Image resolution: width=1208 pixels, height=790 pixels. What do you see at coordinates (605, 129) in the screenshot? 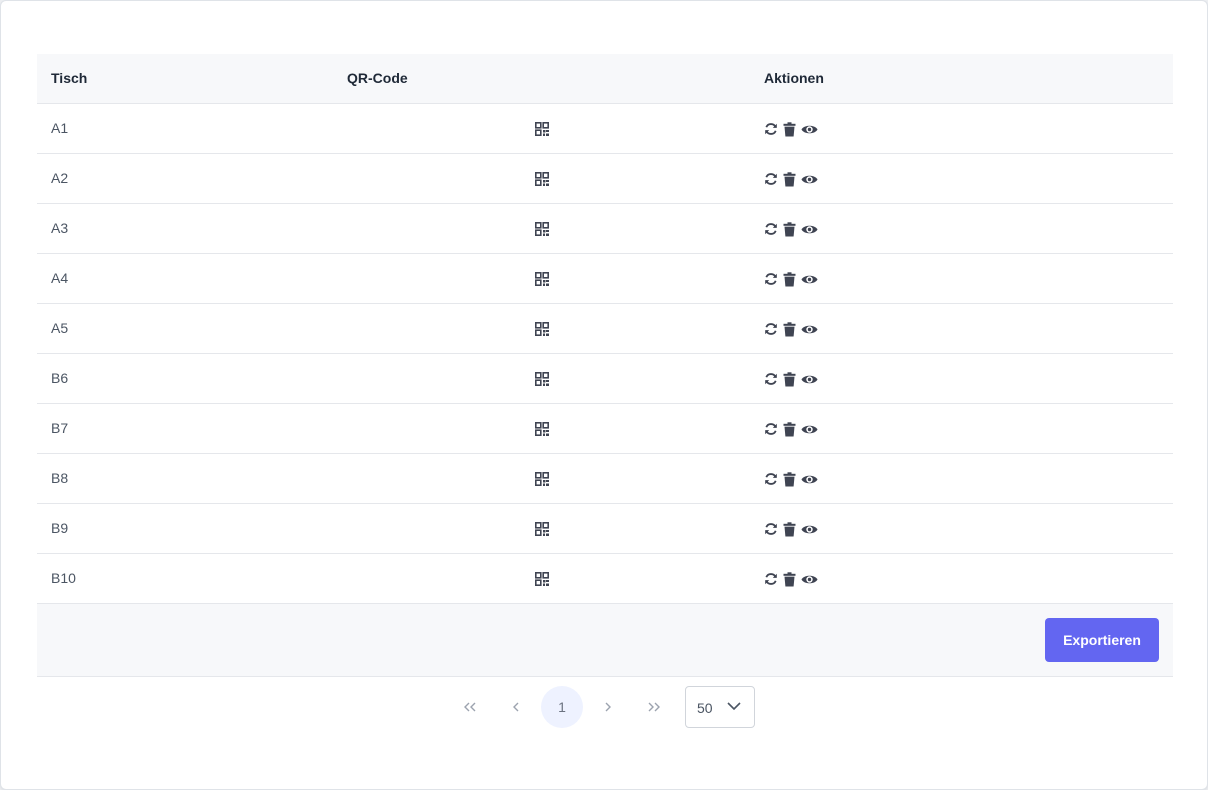
I see `table-row: A1` at bounding box center [605, 129].